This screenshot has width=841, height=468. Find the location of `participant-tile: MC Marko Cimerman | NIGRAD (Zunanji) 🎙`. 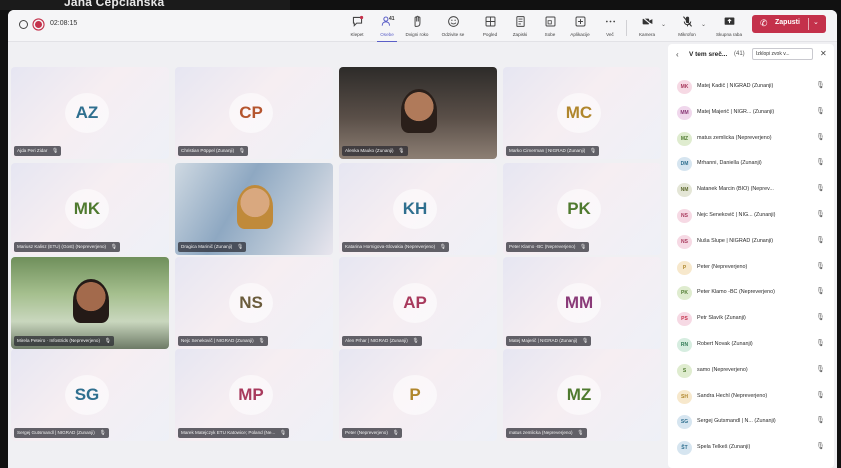

participant-tile: MC Marko Cimerman | NIGRAD (Zunanji) 🎙 is located at coordinates (582, 113).